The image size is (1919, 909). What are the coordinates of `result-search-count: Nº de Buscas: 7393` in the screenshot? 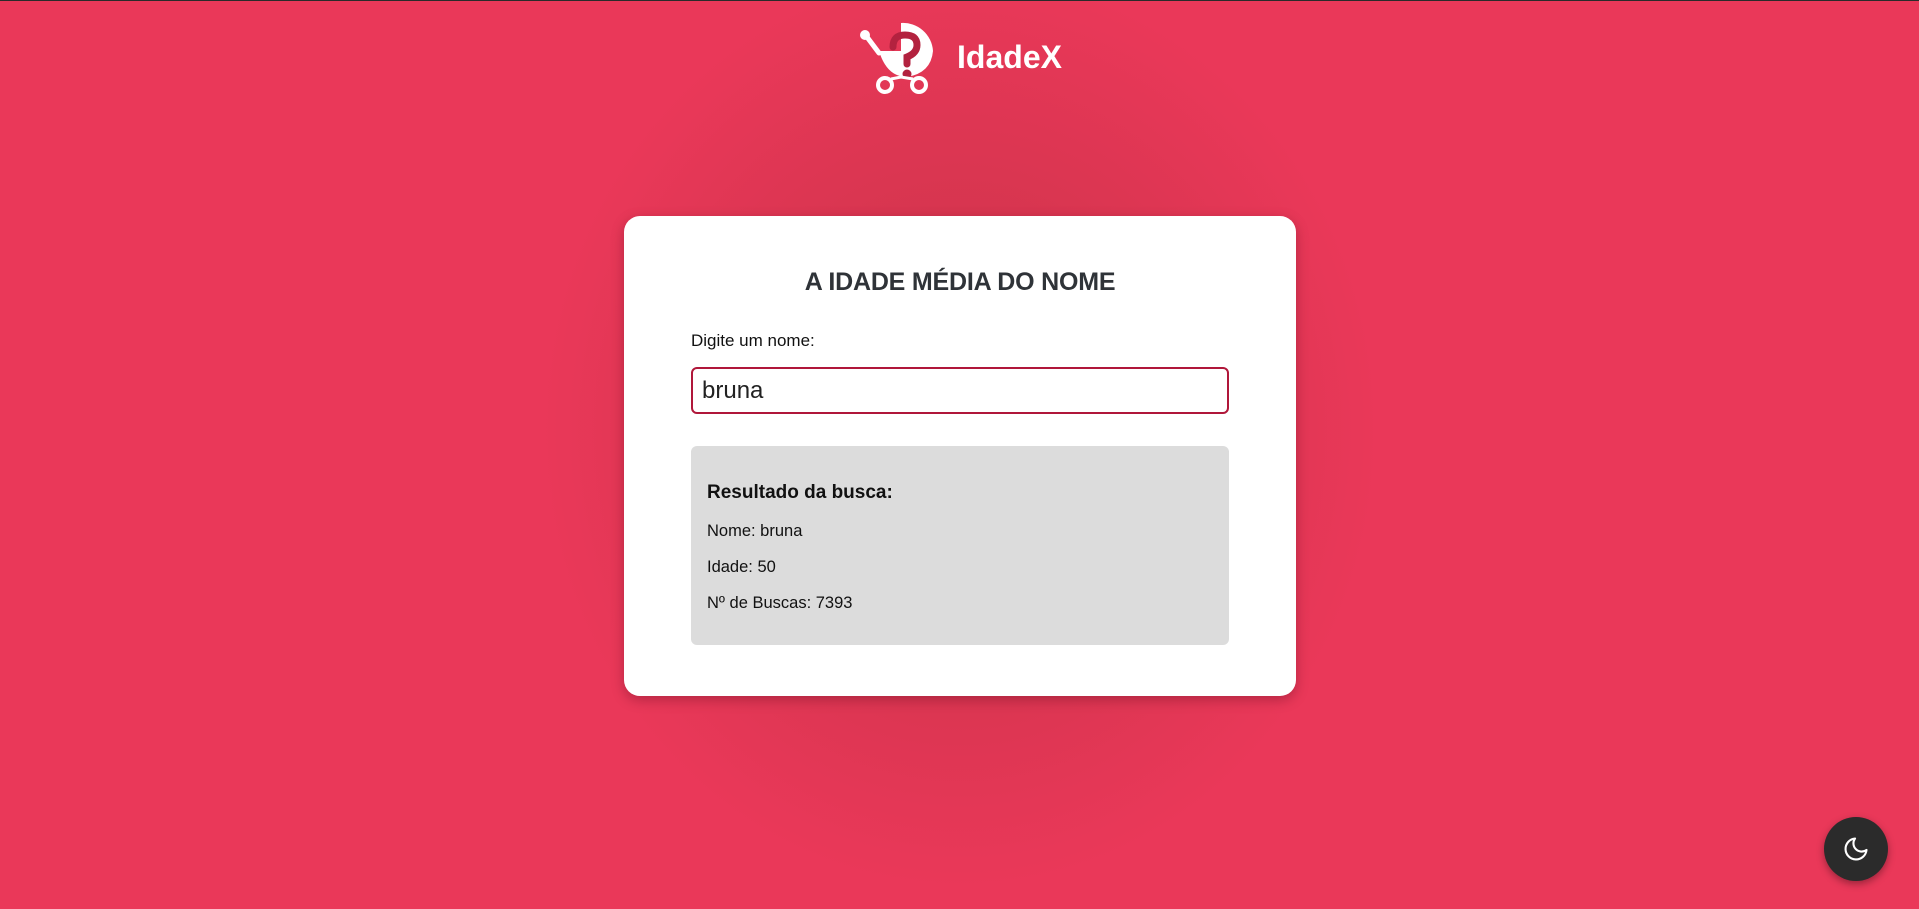 It's located at (780, 603).